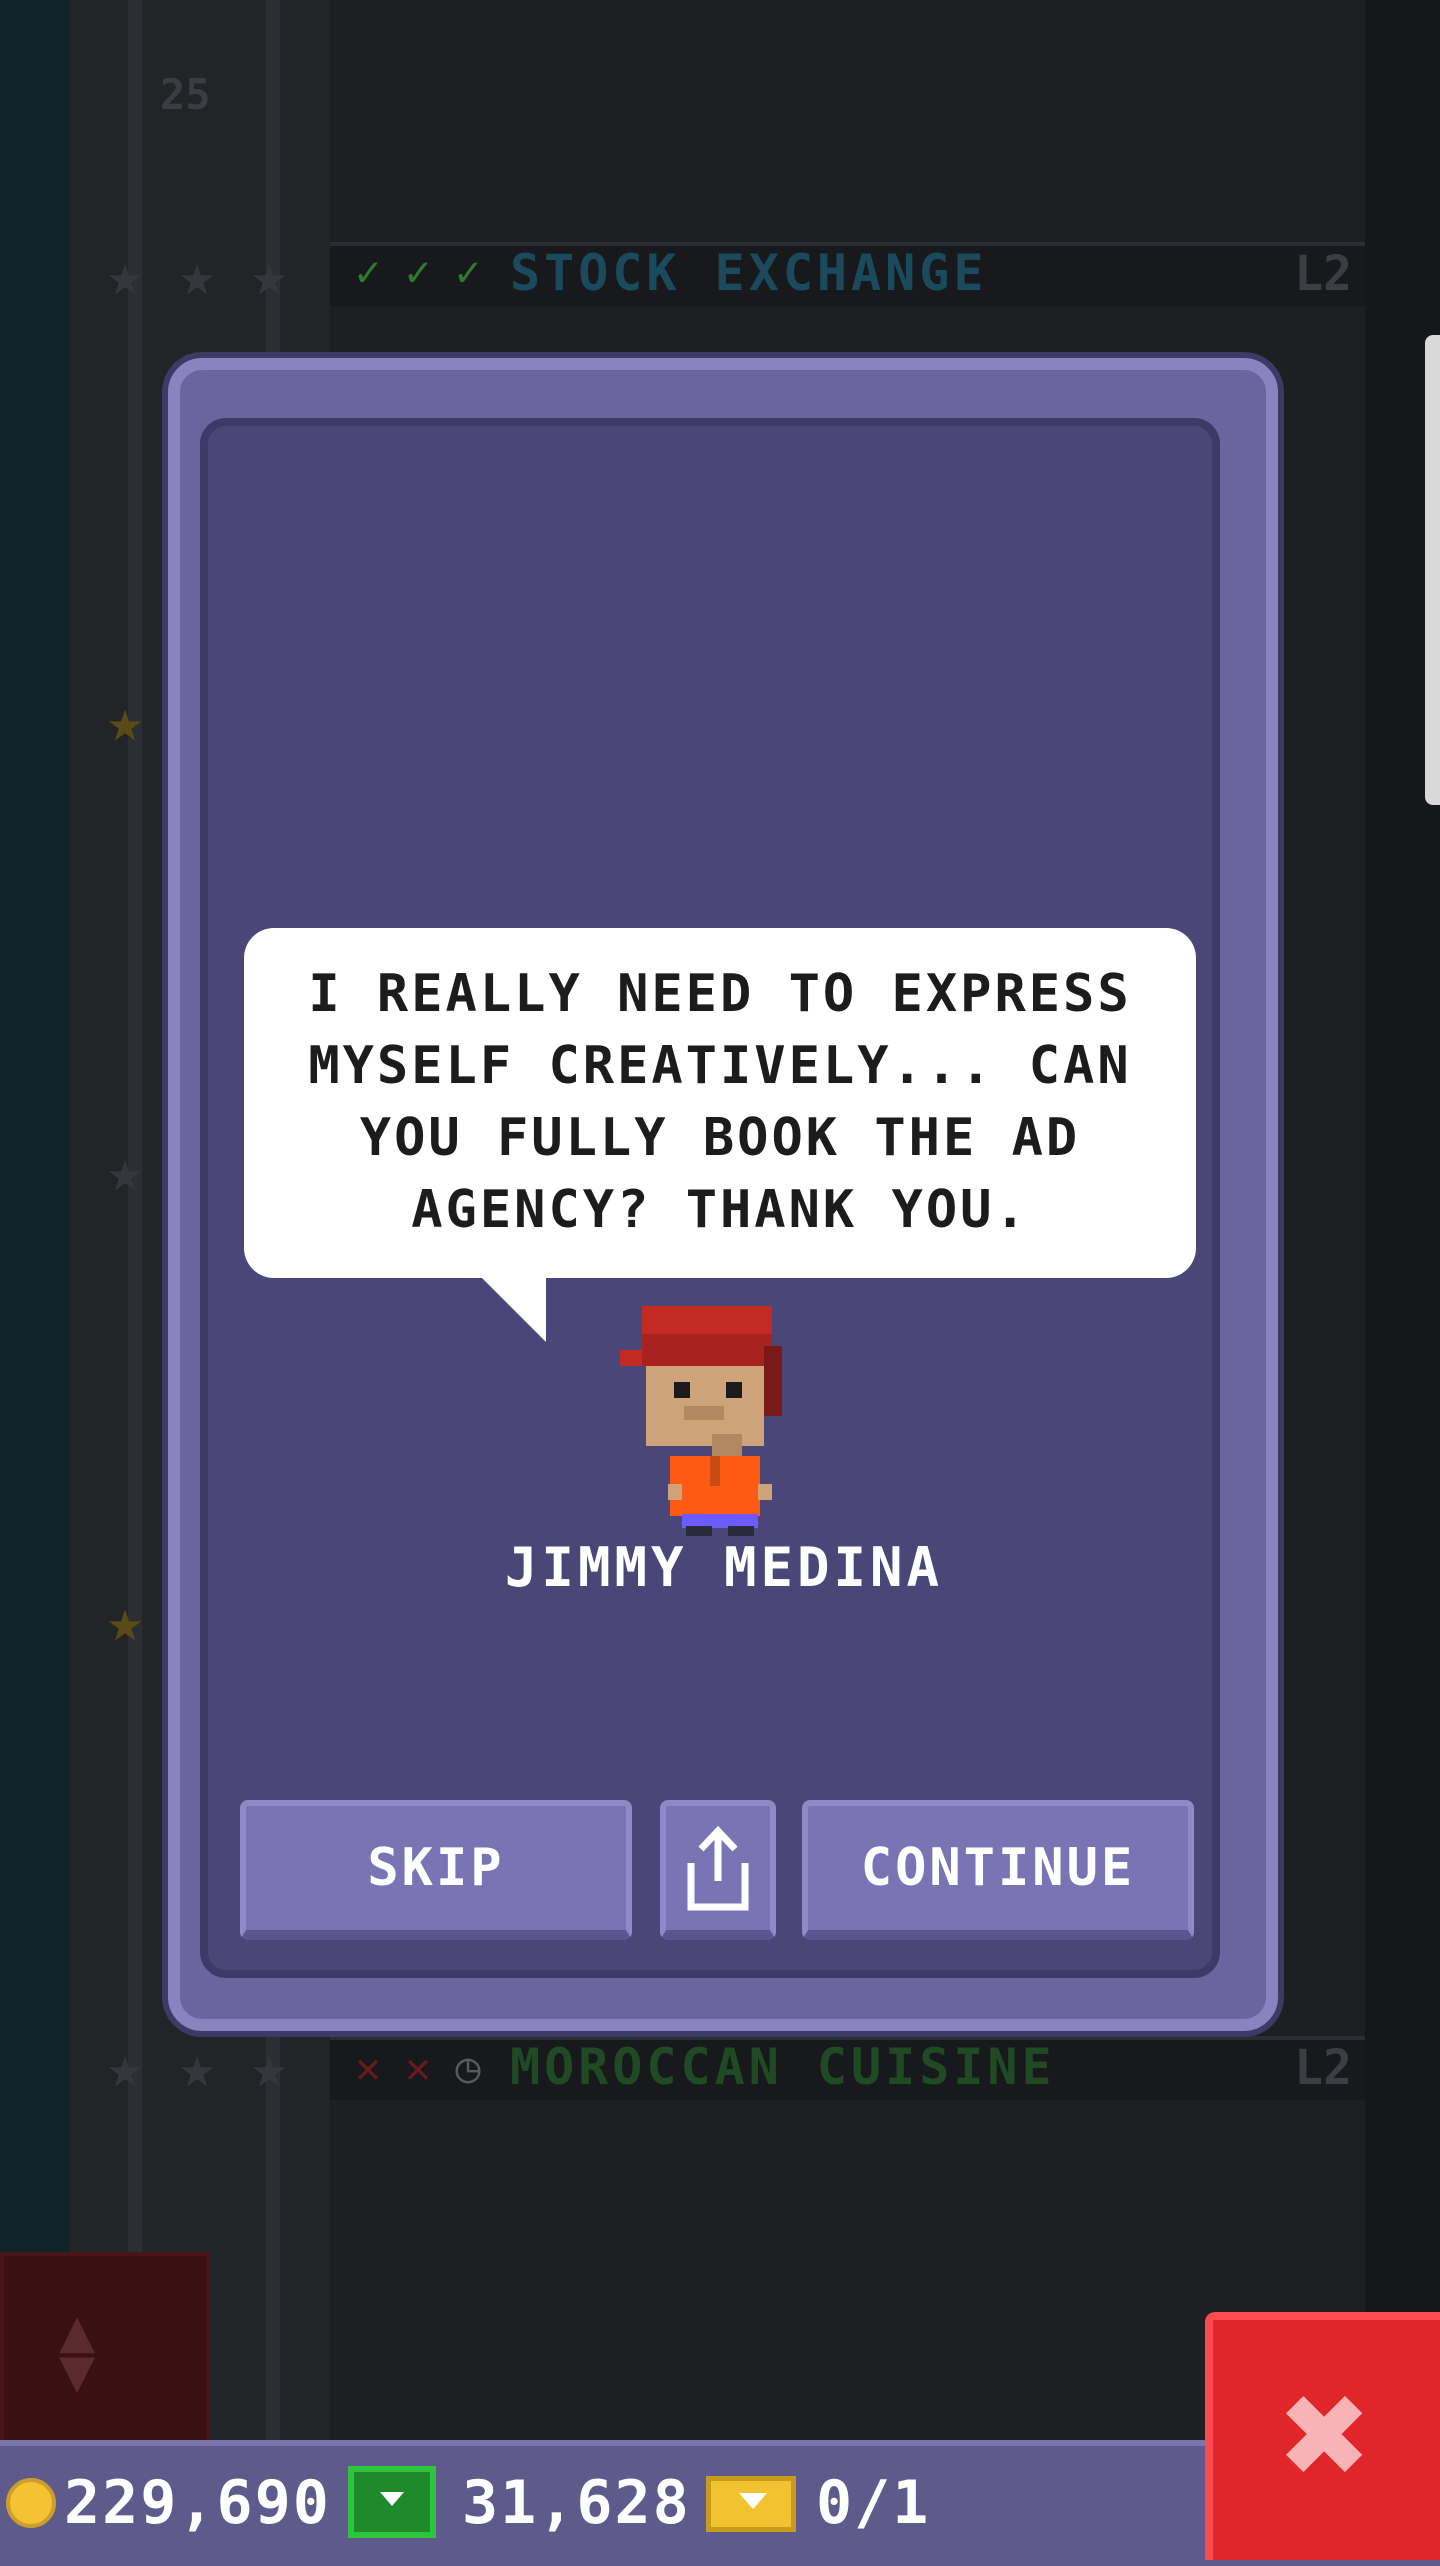 The height and width of the screenshot is (2566, 1440). Describe the element at coordinates (1326, 2435) in the screenshot. I see `close-icon: ✖` at that location.